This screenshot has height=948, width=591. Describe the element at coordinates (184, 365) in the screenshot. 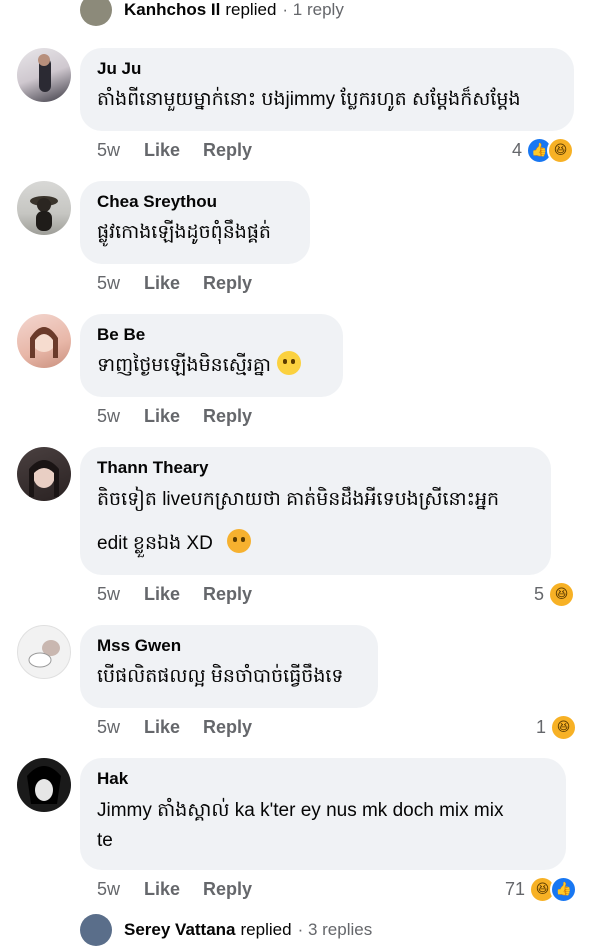

I see `comment-text: ទាញថ្ងៃមឡើងមិនស្មើរគ្នា` at that location.